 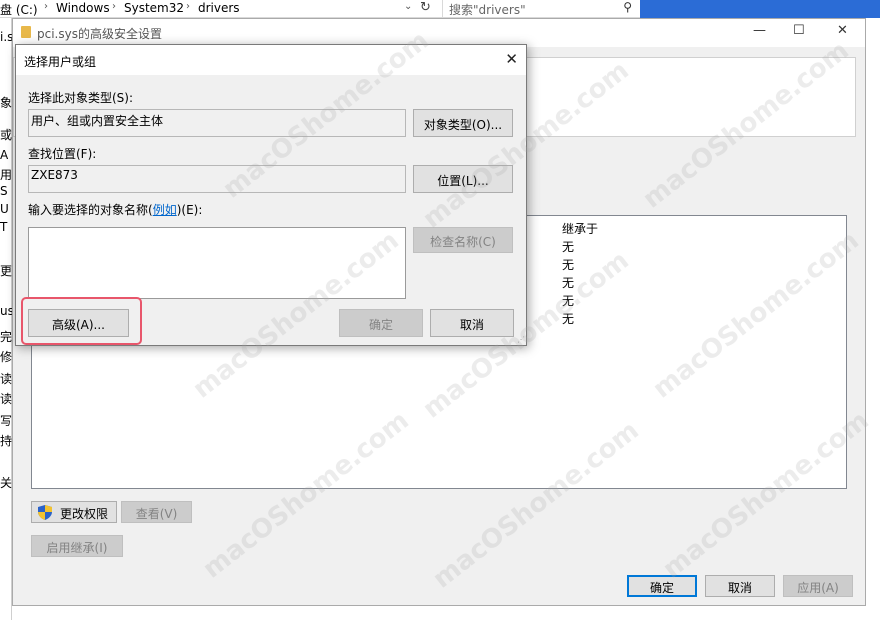 I want to click on examples-link: 例如, so click(x=165, y=210).